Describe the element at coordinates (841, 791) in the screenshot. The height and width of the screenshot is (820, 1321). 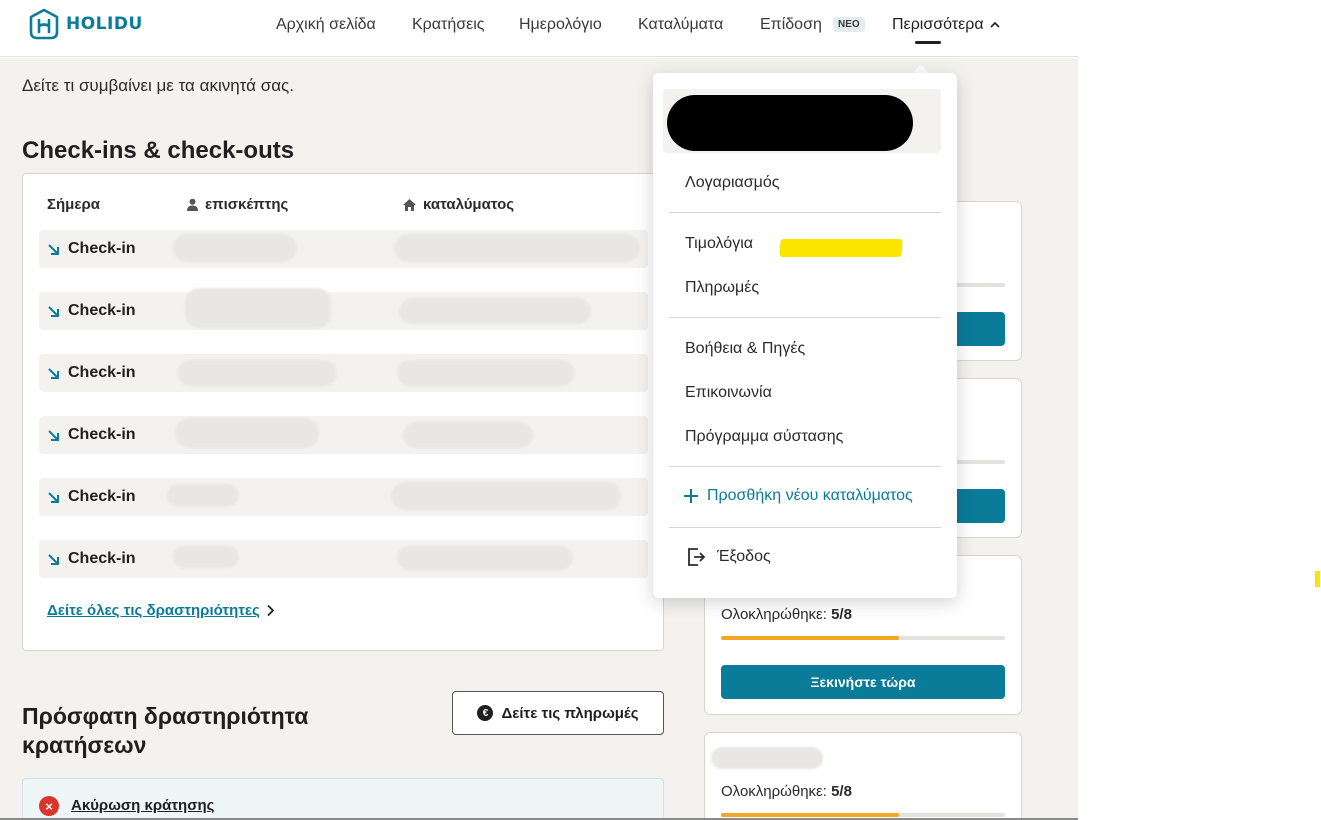
I see `progress-value: 5/8` at that location.